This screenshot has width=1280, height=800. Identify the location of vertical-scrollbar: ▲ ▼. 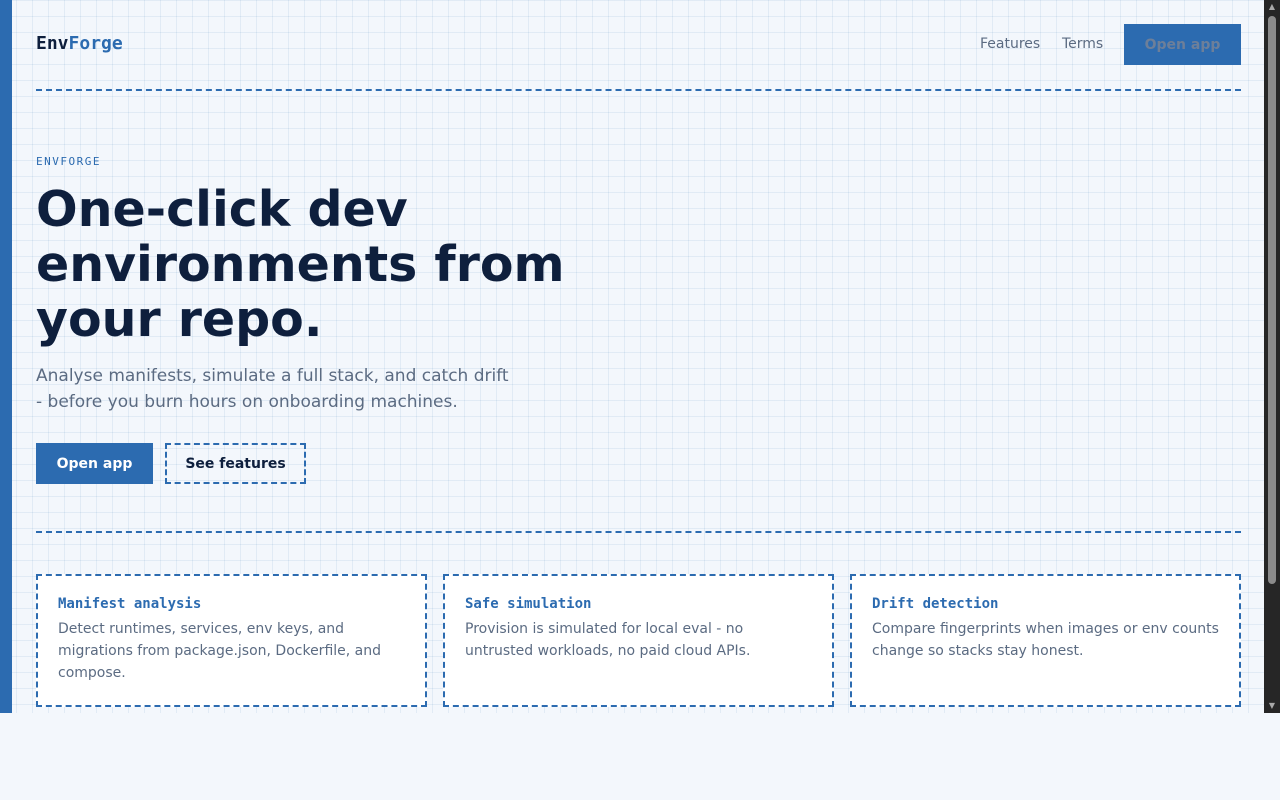
(1272, 356).